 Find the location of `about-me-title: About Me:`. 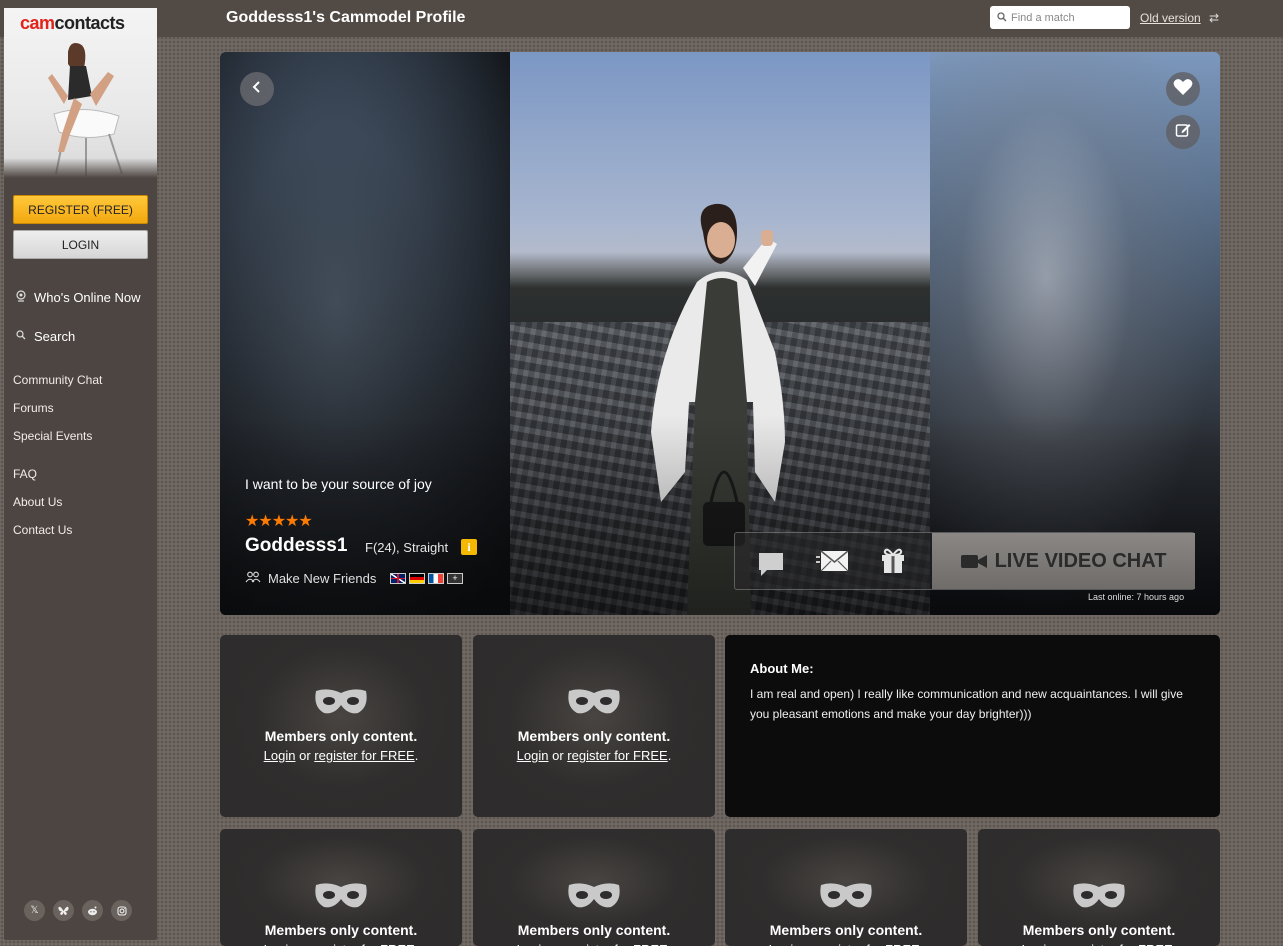

about-me-title: About Me: is located at coordinates (782, 668).